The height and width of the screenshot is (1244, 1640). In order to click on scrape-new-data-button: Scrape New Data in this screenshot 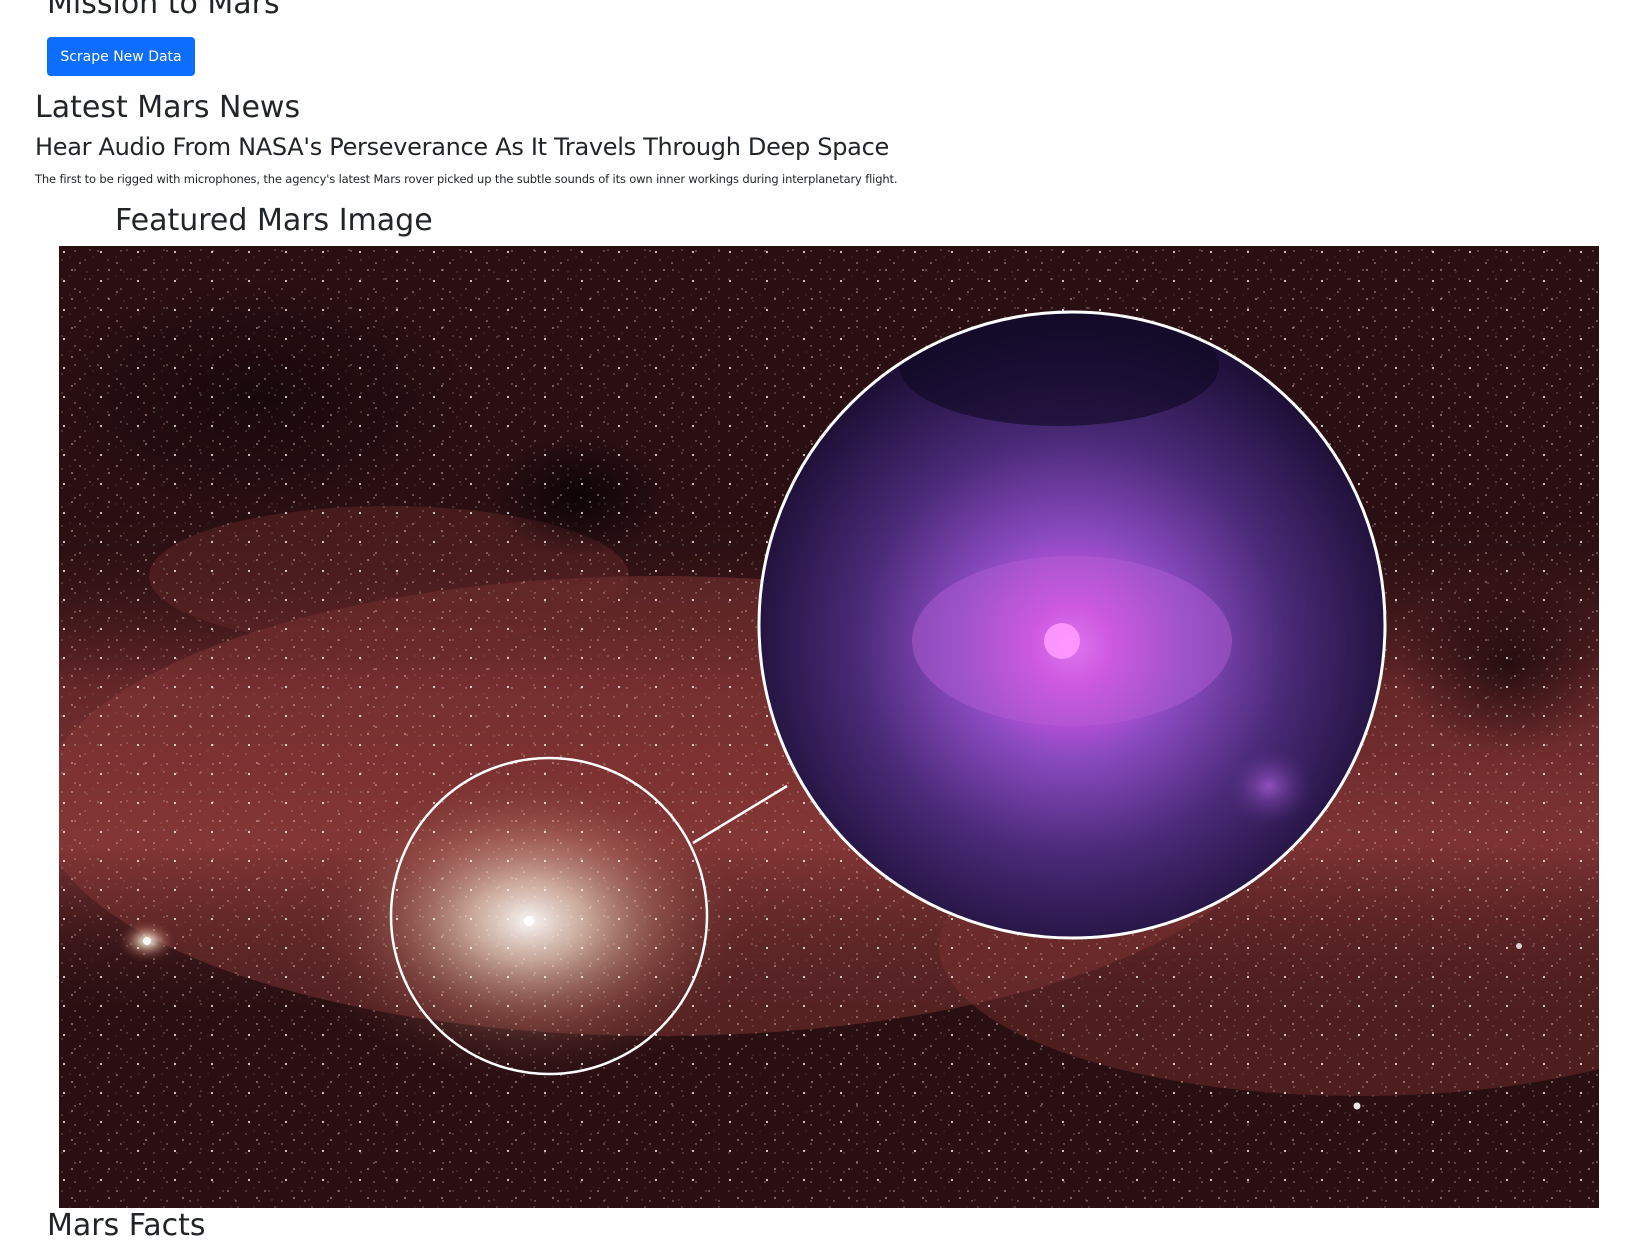, I will do `click(121, 56)`.